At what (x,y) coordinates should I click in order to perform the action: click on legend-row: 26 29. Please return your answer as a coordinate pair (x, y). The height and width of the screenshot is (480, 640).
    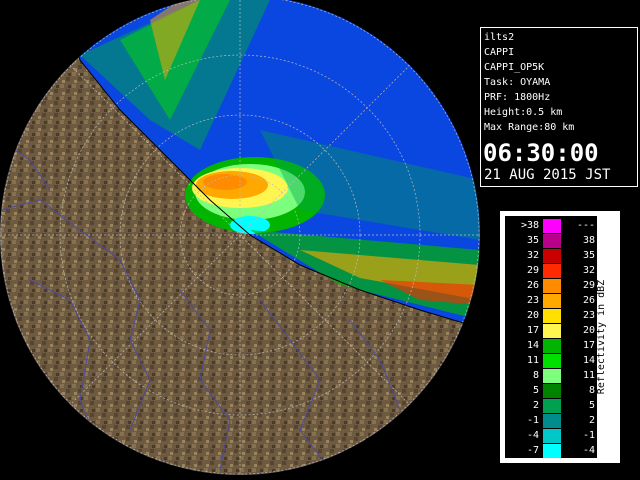
    Looking at the image, I should click on (551, 286).